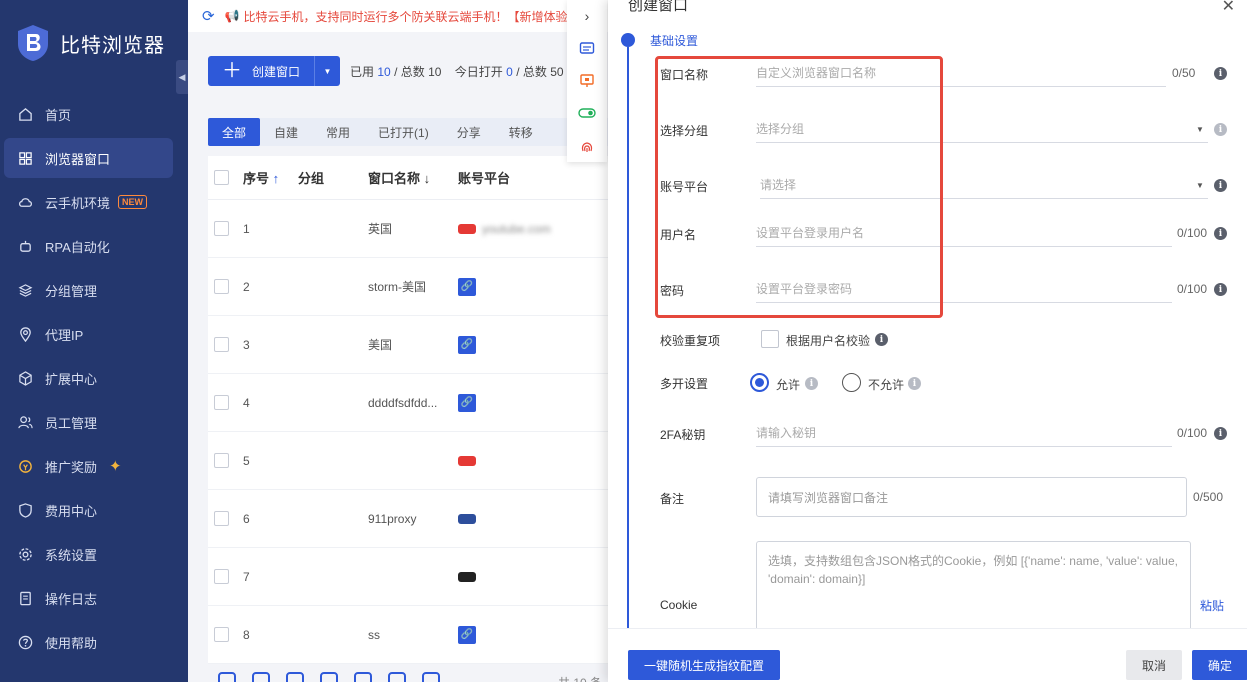 This screenshot has height=682, width=1247. What do you see at coordinates (1219, 665) in the screenshot?
I see `confirm-button: 确定` at bounding box center [1219, 665].